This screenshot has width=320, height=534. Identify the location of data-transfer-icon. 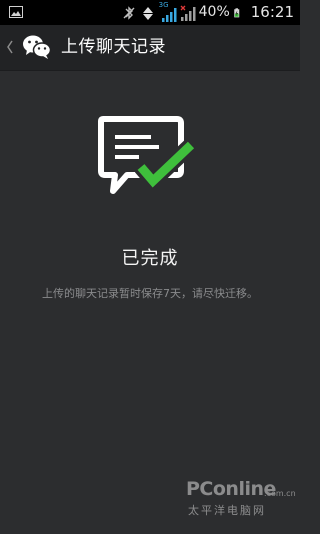
(147, 13).